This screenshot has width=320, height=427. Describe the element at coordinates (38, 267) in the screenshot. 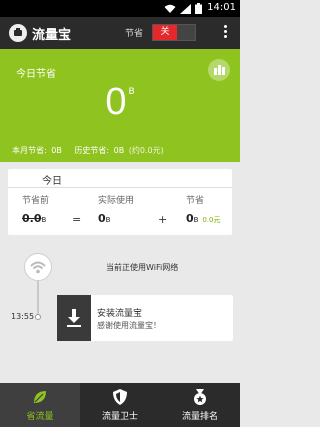

I see `wifi-icon` at that location.